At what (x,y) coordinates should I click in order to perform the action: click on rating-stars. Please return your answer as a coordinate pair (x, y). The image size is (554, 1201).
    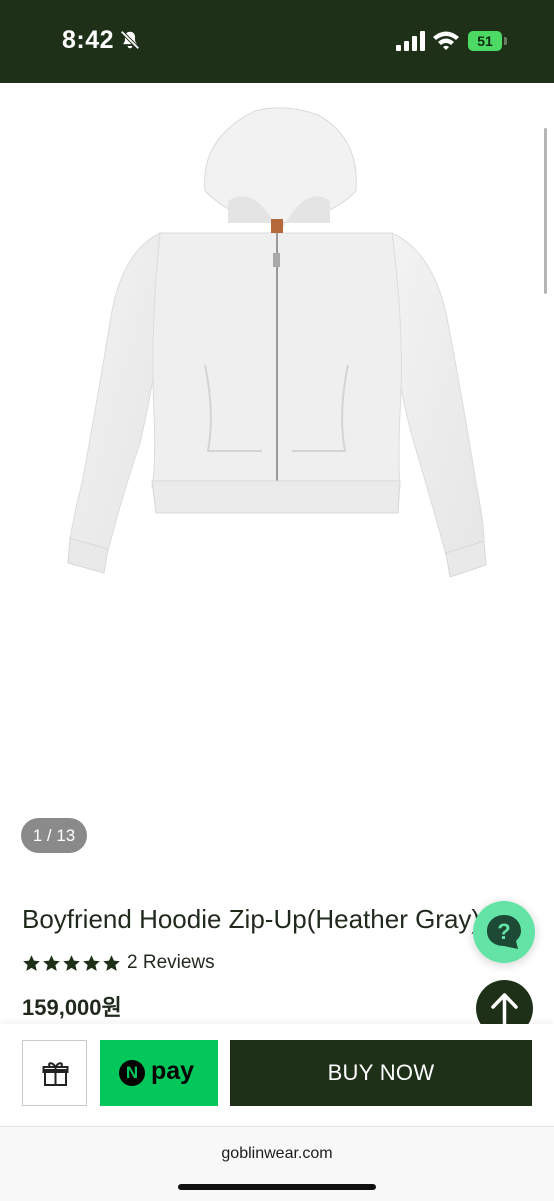
    Looking at the image, I should click on (71, 963).